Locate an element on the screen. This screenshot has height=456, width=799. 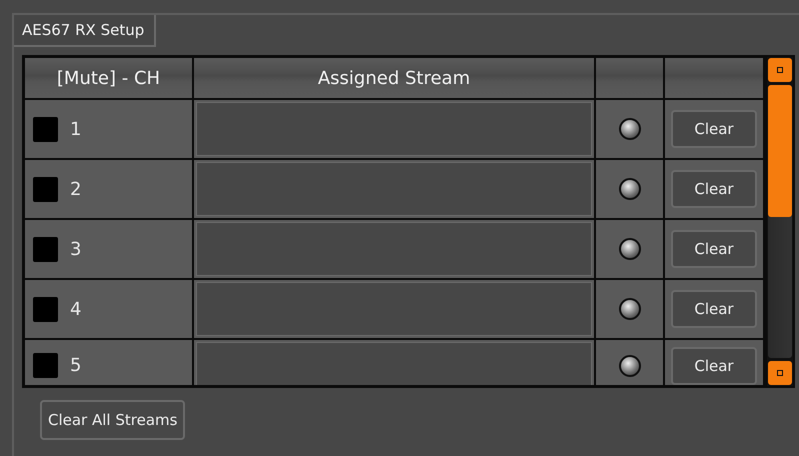
scroll-up-button is located at coordinates (780, 70).